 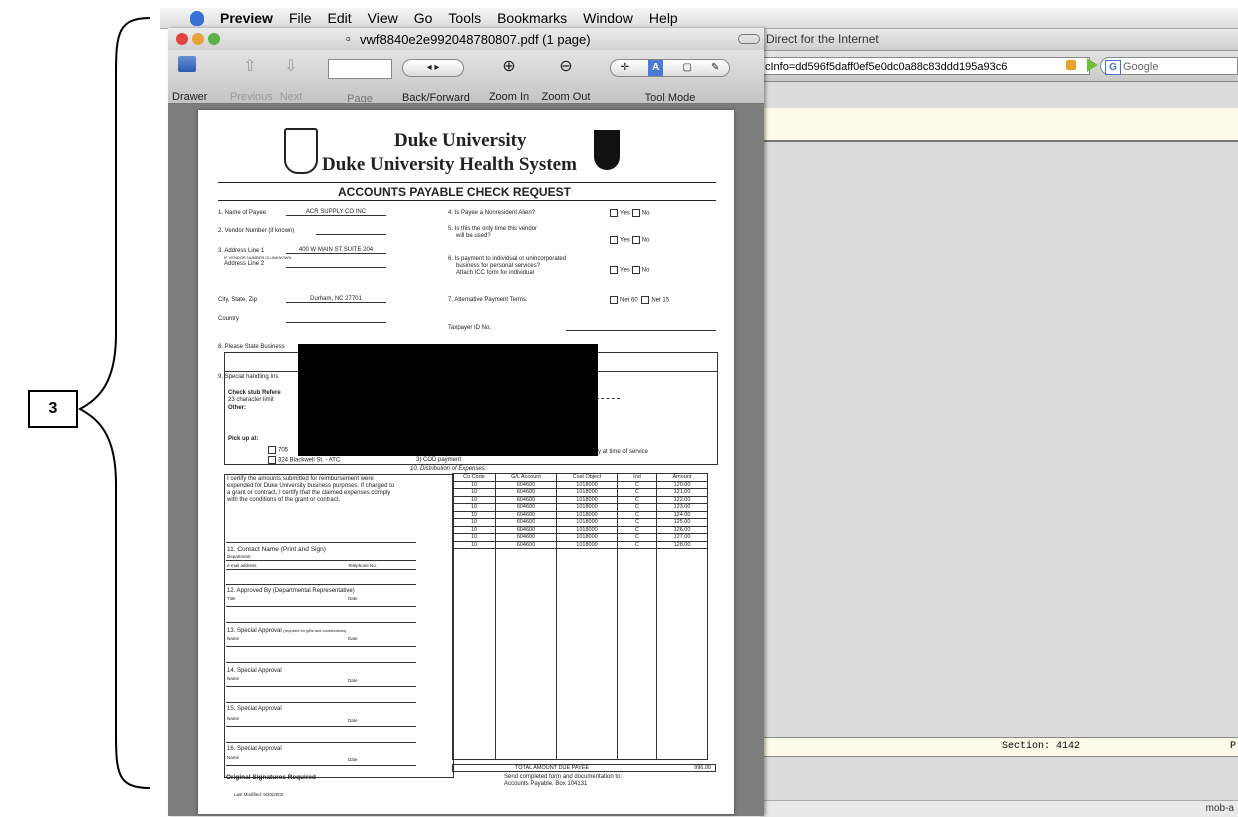 I want to click on q4-yes-checkbox, so click(x=614, y=213).